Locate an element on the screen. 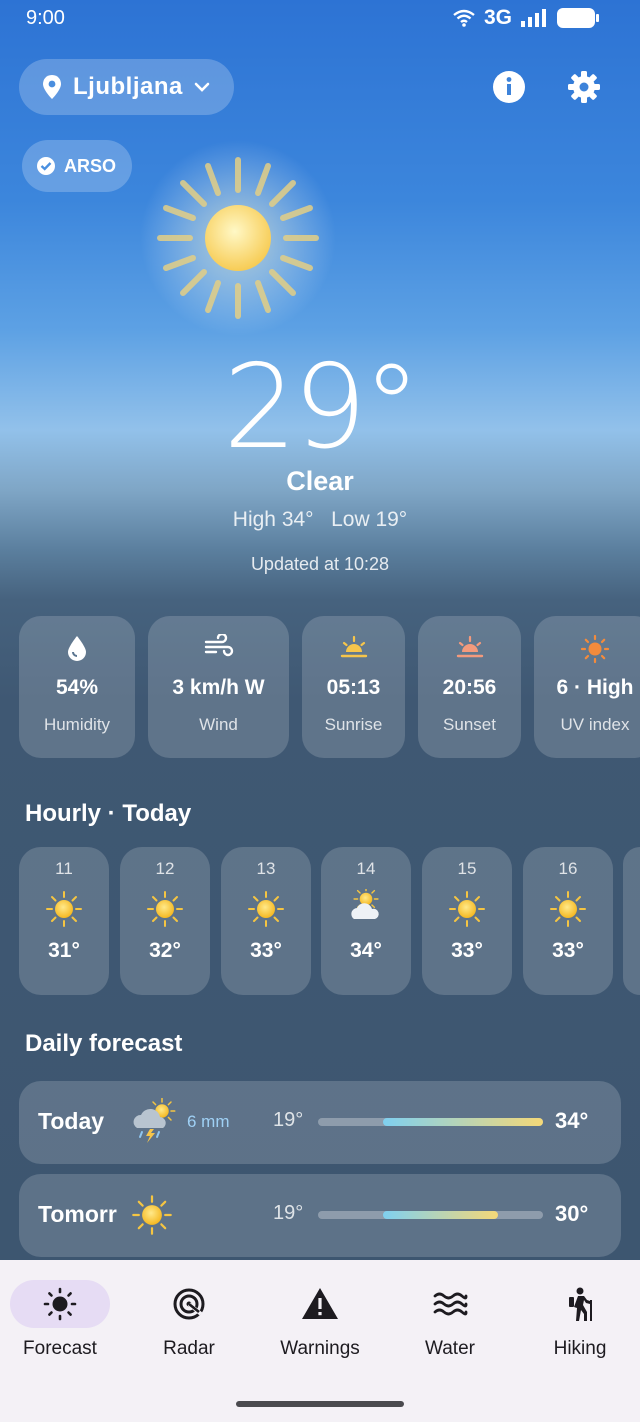  settings-button is located at coordinates (584, 87).